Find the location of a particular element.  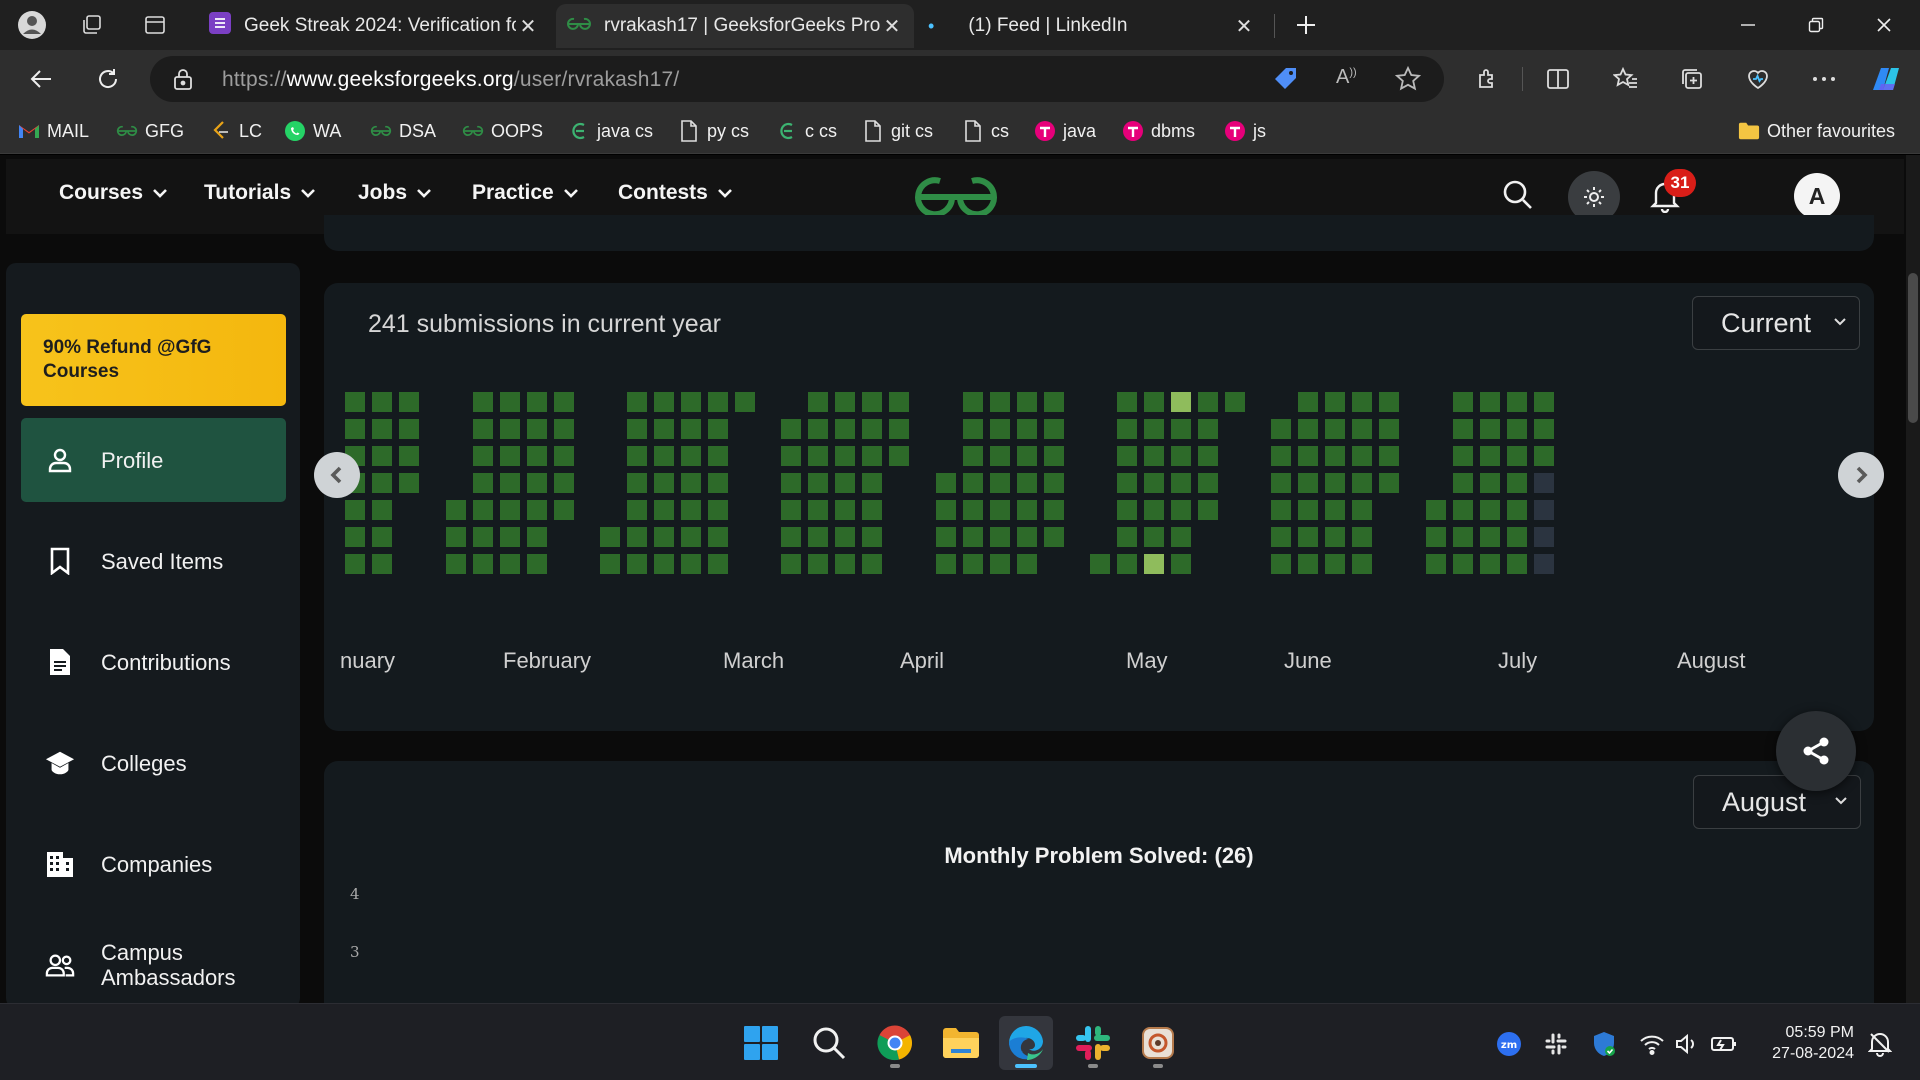

start-icon is located at coordinates (761, 1043).